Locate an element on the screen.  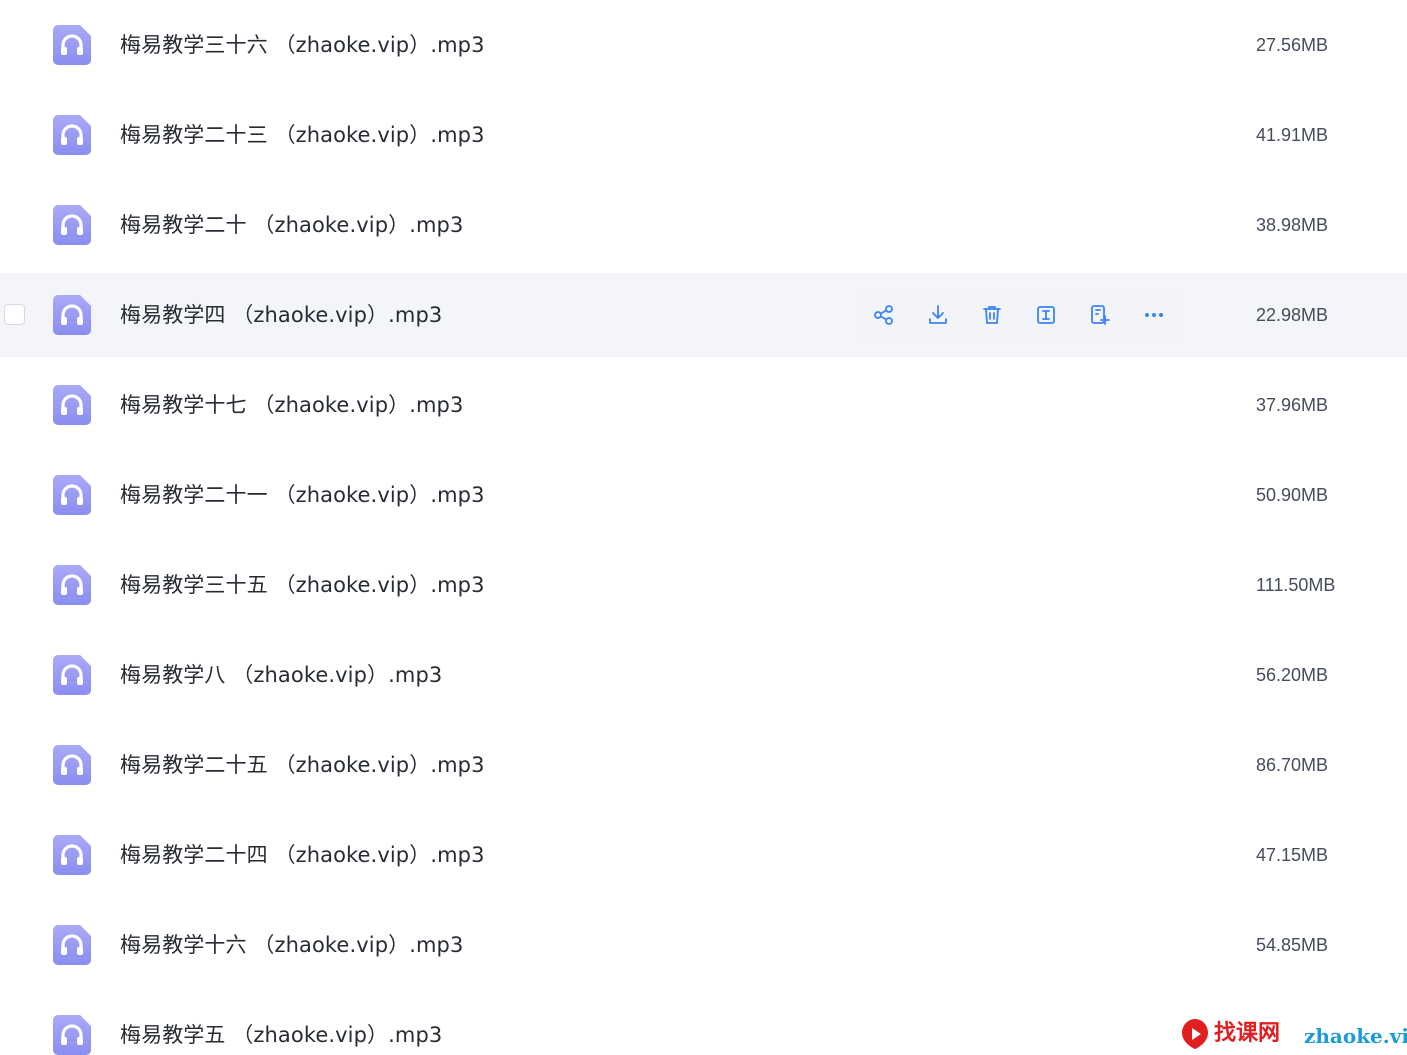
file-name: 梅易教学十六 （zhaoke.vip）.mp3 is located at coordinates (291, 945).